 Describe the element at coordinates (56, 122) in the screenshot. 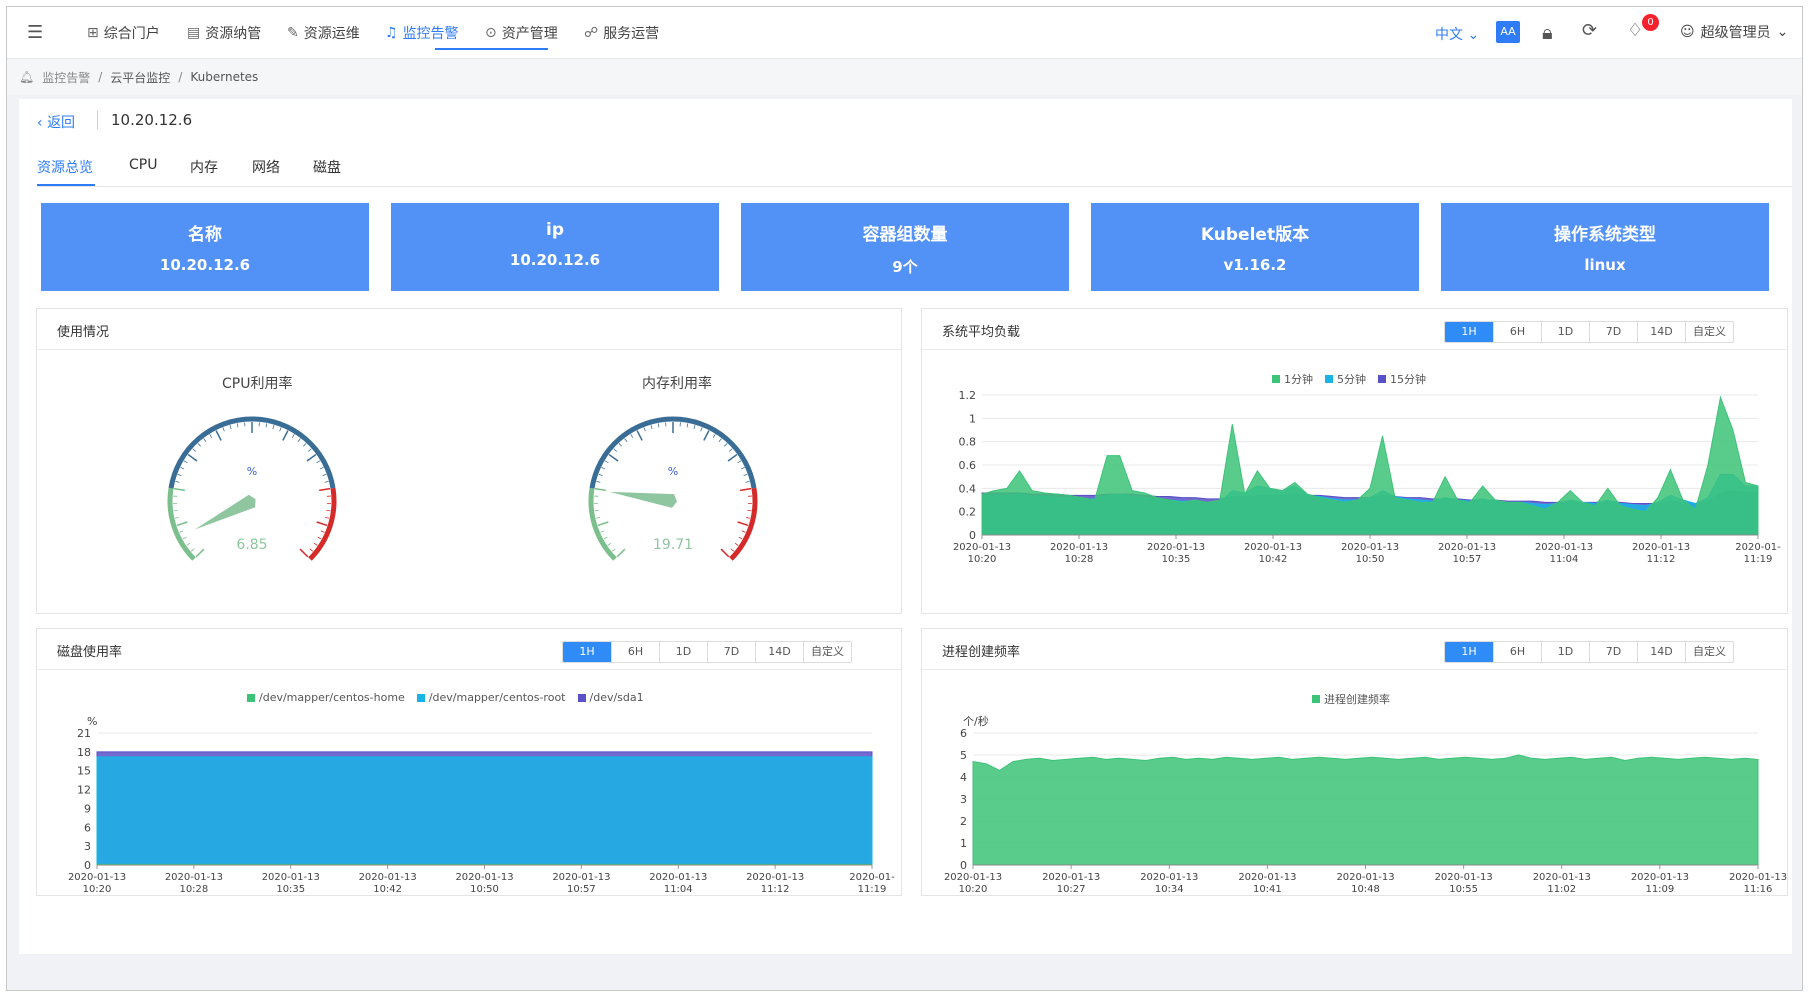

I see `back-button: ‹ 返回` at that location.